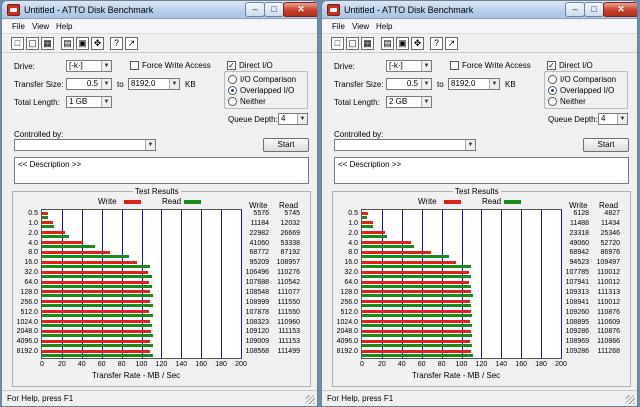 This screenshot has height=407, width=640. Describe the element at coordinates (610, 253) in the screenshot. I see `read-value: 86976` at that location.